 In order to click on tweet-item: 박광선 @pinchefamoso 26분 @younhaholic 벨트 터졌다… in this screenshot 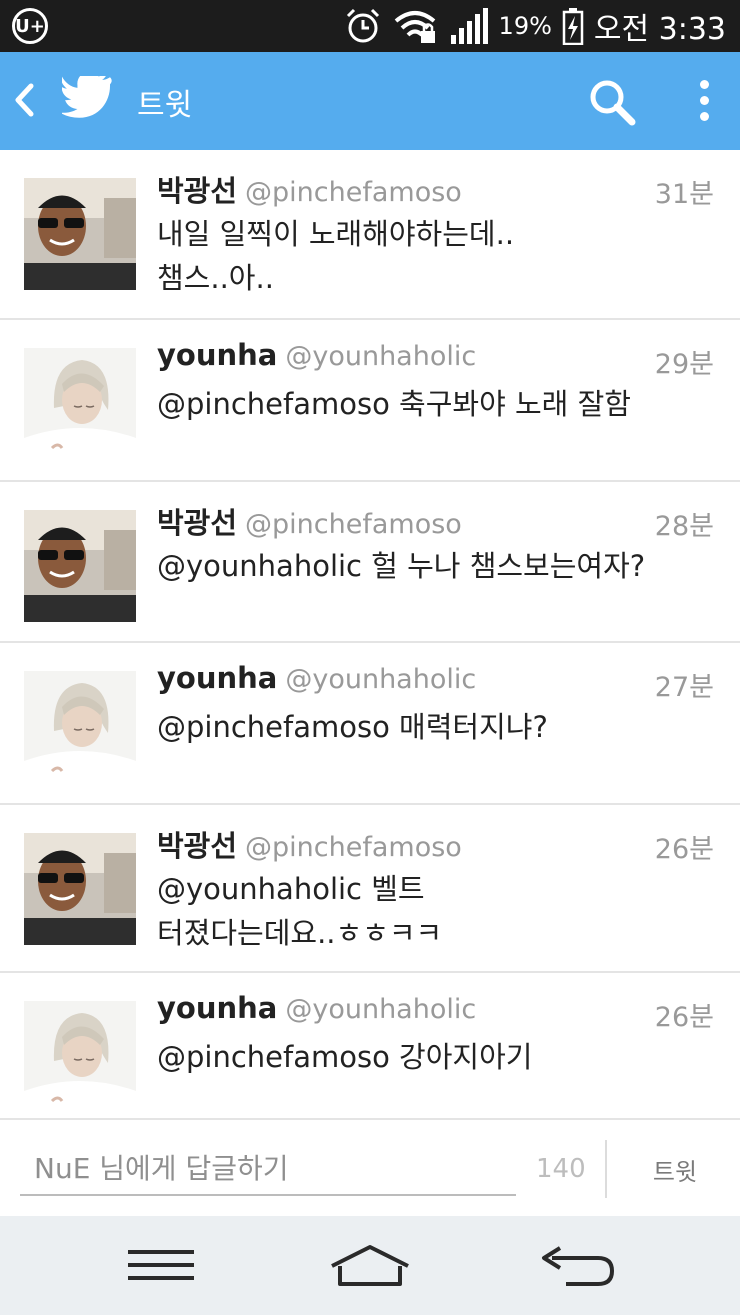, I will do `click(370, 889)`.